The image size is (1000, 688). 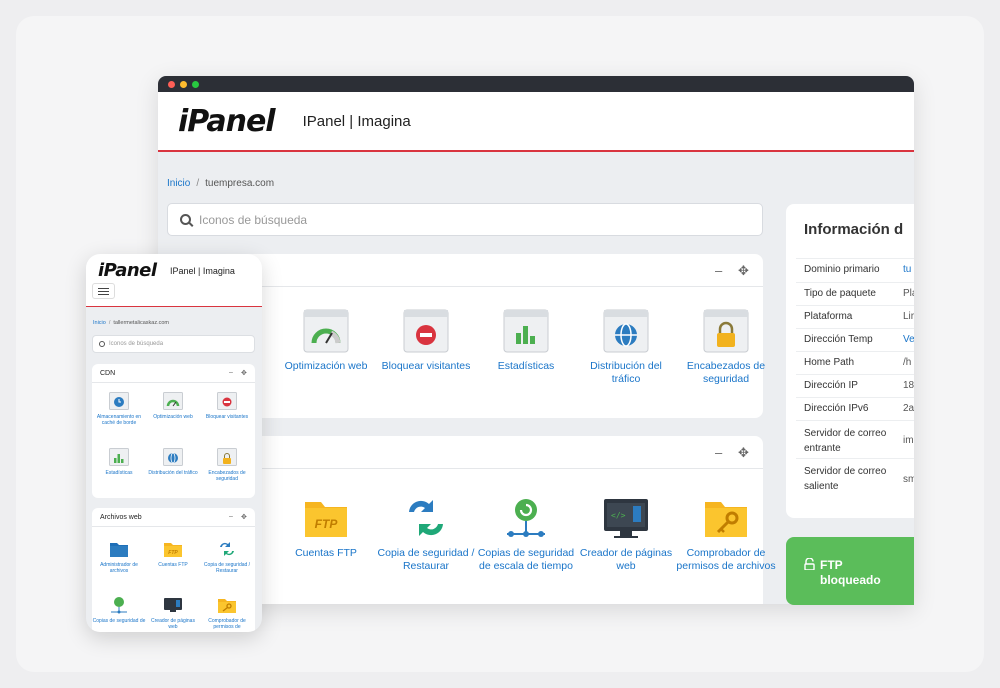 I want to click on tile-label: Cuentas FTP, so click(x=173, y=565).